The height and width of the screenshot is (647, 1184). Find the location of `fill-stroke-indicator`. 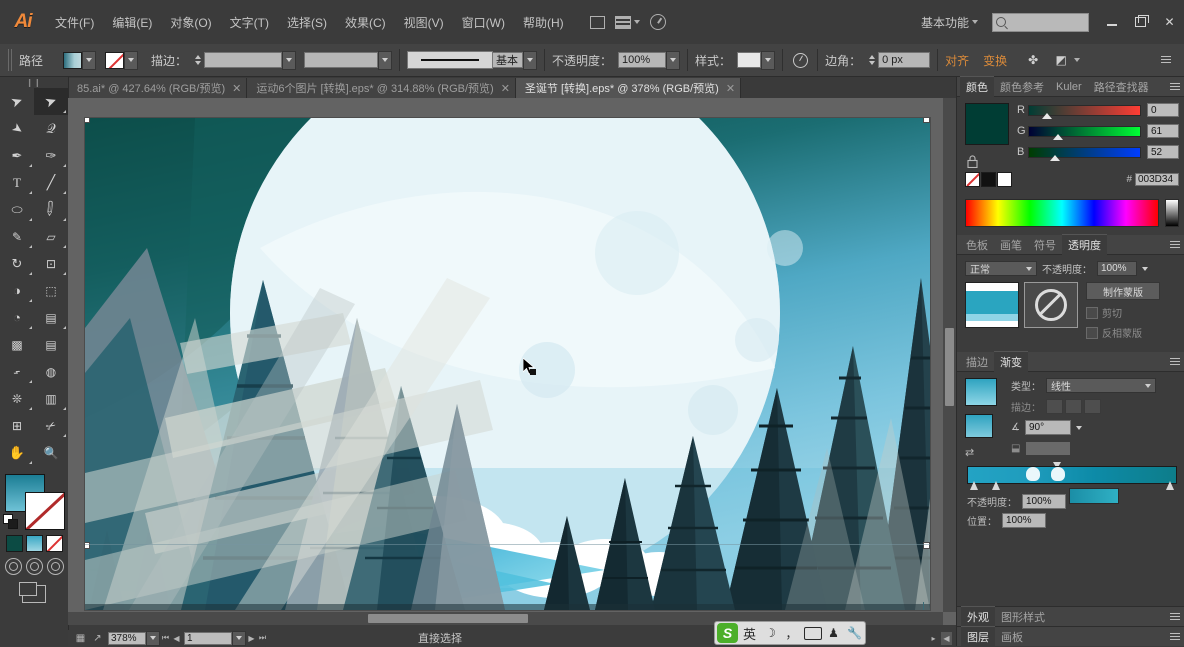

fill-stroke-indicator is located at coordinates (34, 501).